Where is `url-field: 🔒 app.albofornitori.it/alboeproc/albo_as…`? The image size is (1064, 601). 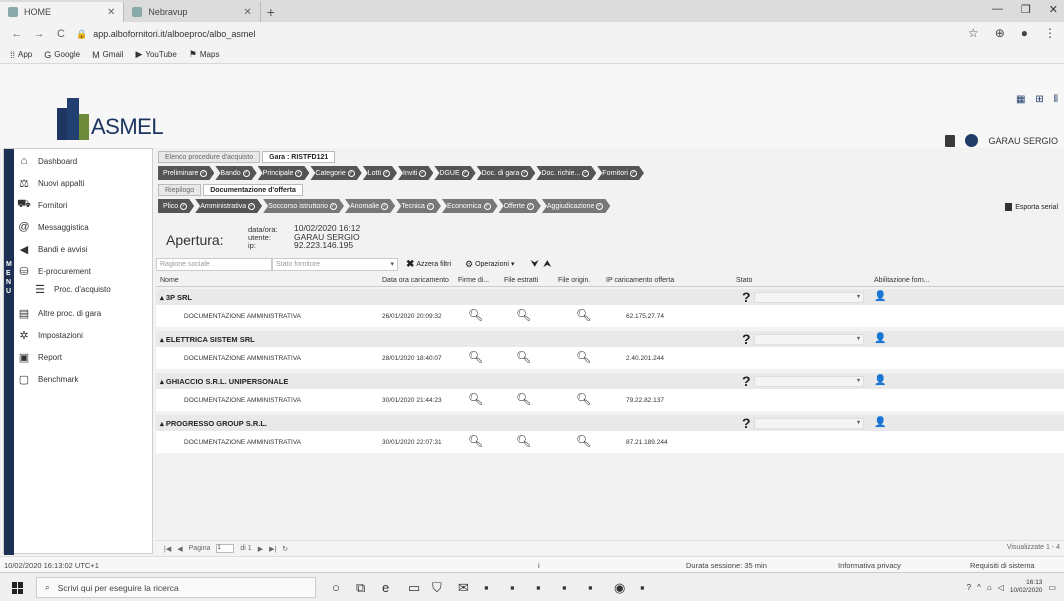 url-field: 🔒 app.albofornitori.it/alboeproc/albo_as… is located at coordinates (491, 34).